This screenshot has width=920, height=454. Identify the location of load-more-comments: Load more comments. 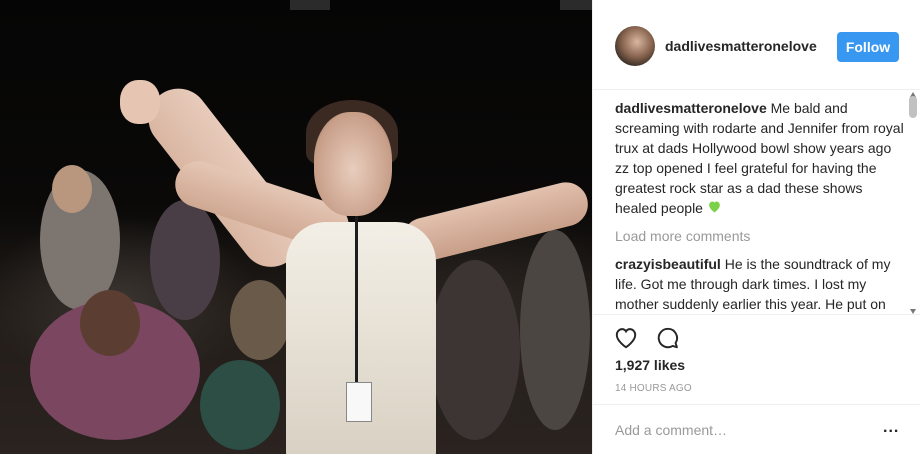
(760, 236).